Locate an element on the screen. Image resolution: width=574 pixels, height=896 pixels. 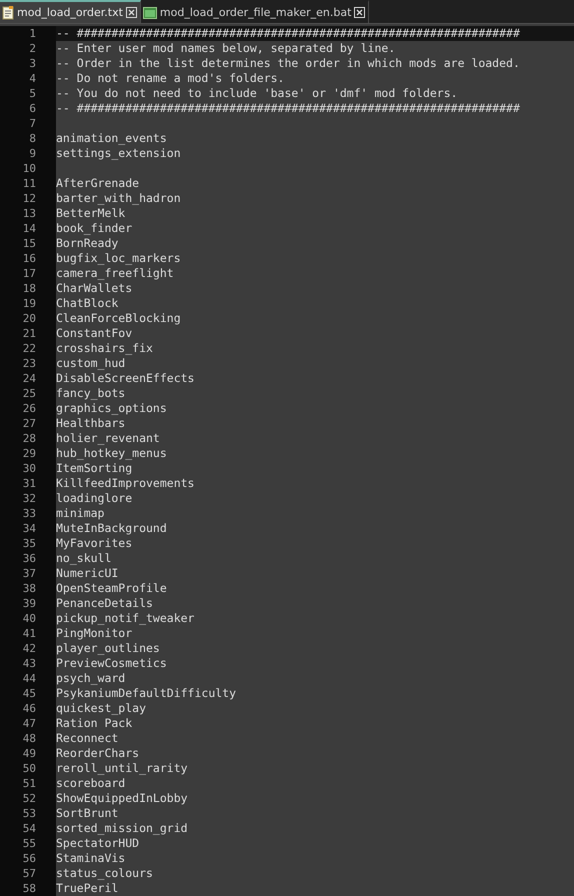
line-number: 50 is located at coordinates (29, 768).